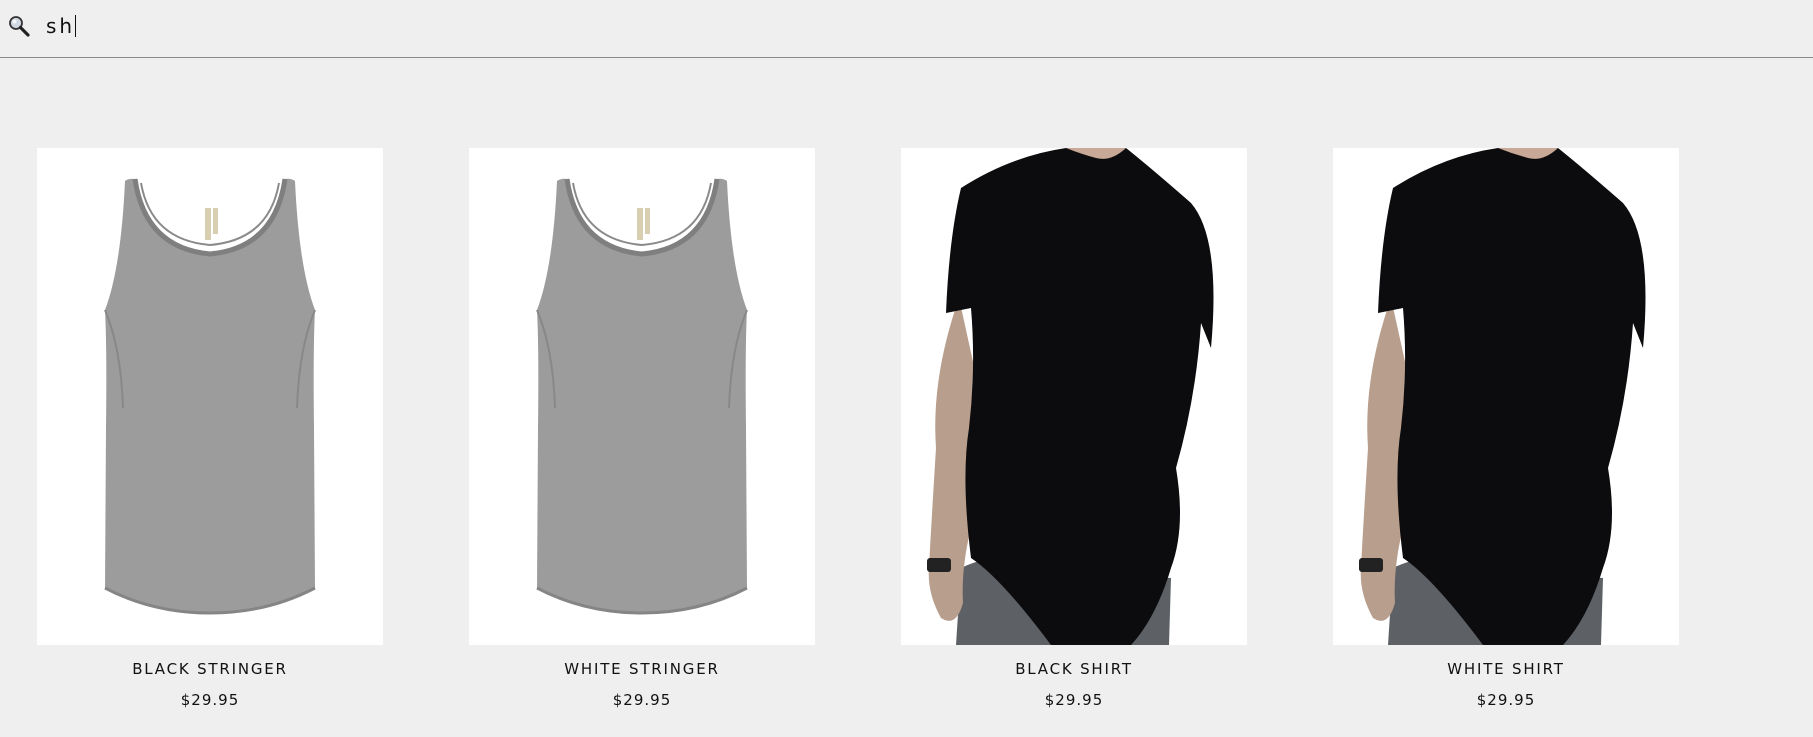  I want to click on product-name: WHITE SHIRT, so click(1506, 669).